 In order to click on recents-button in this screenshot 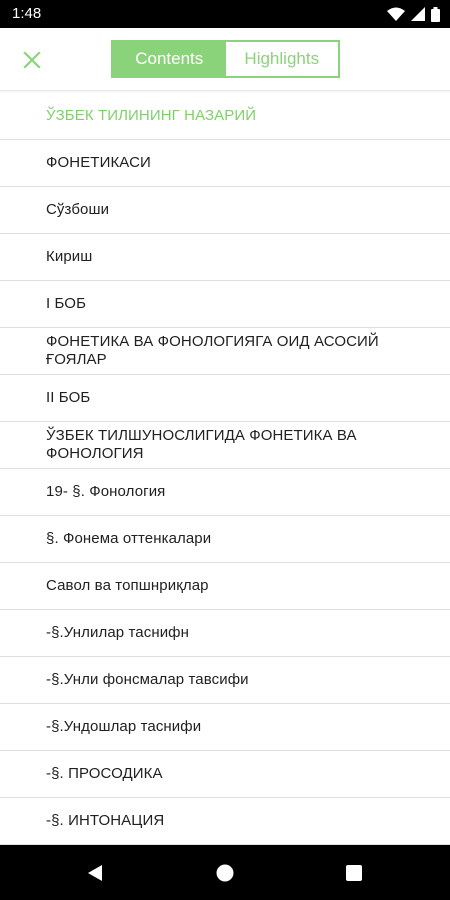, I will do `click(354, 873)`.